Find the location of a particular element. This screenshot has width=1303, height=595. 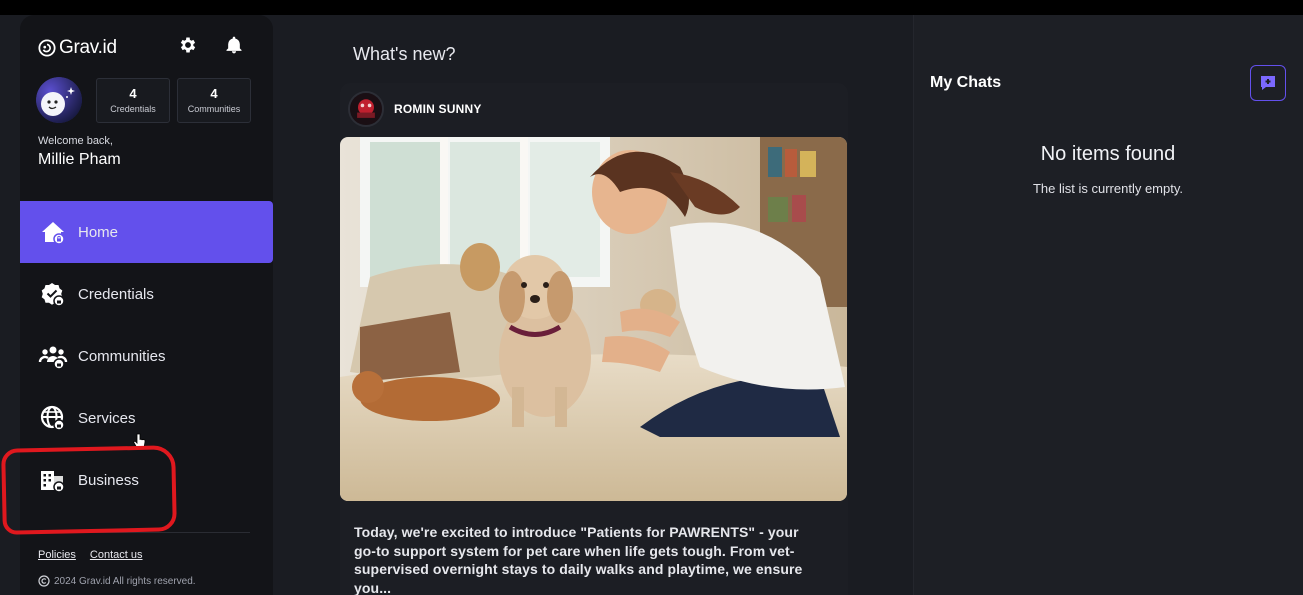

credentials-stat-label: Credentials is located at coordinates (133, 109).